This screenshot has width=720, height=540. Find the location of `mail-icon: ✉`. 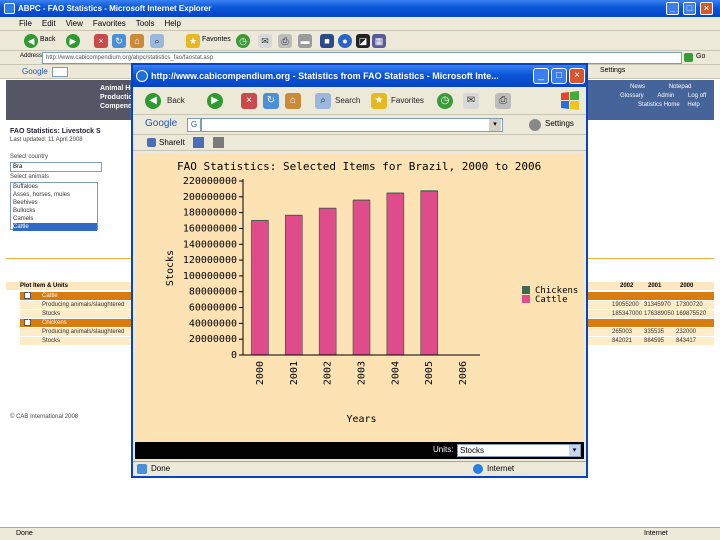

mail-icon: ✉ is located at coordinates (265, 41).